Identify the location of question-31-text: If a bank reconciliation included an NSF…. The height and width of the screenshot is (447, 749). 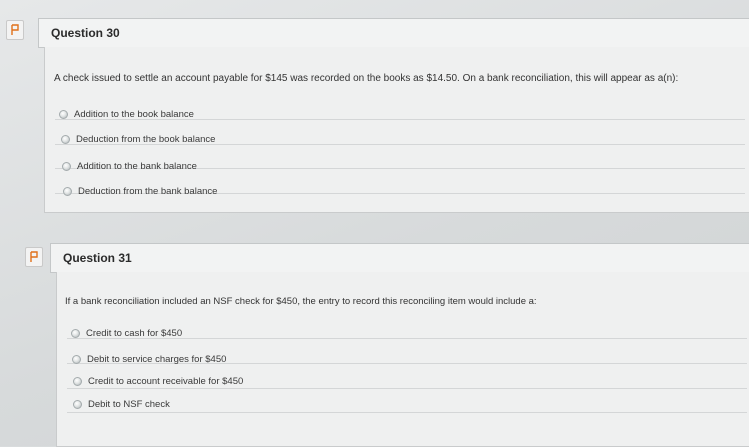
(301, 301).